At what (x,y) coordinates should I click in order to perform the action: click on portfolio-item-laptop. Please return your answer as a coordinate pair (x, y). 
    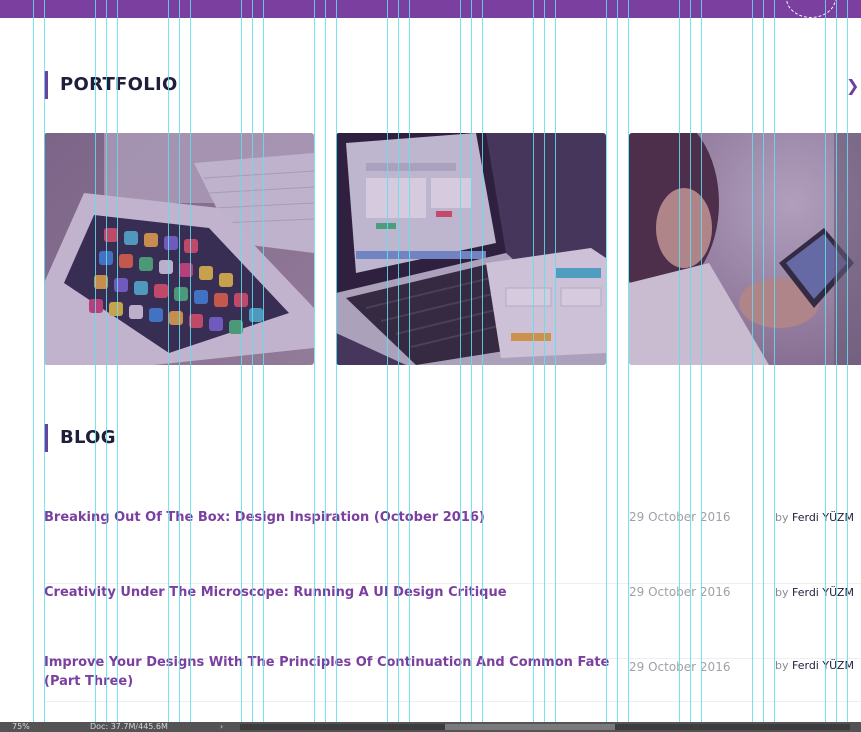
    Looking at the image, I should click on (471, 249).